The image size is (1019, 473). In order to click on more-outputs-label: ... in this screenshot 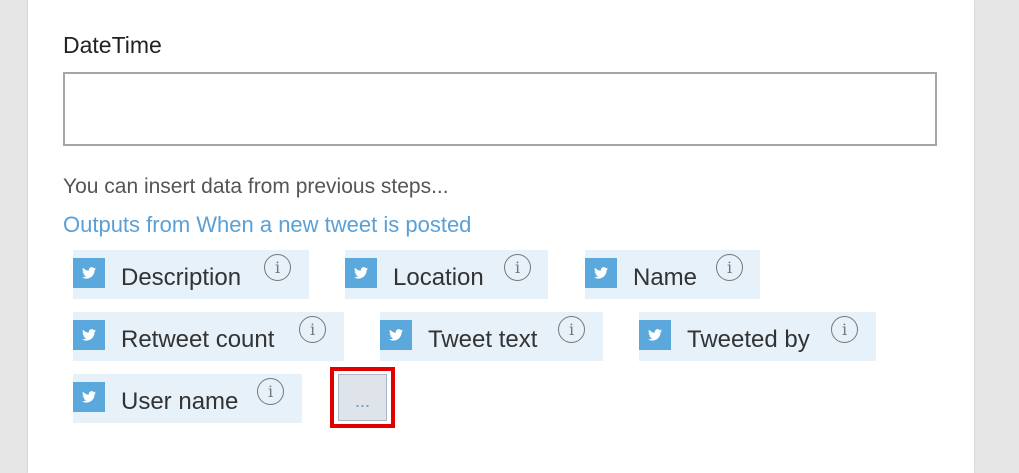, I will do `click(362, 397)`.